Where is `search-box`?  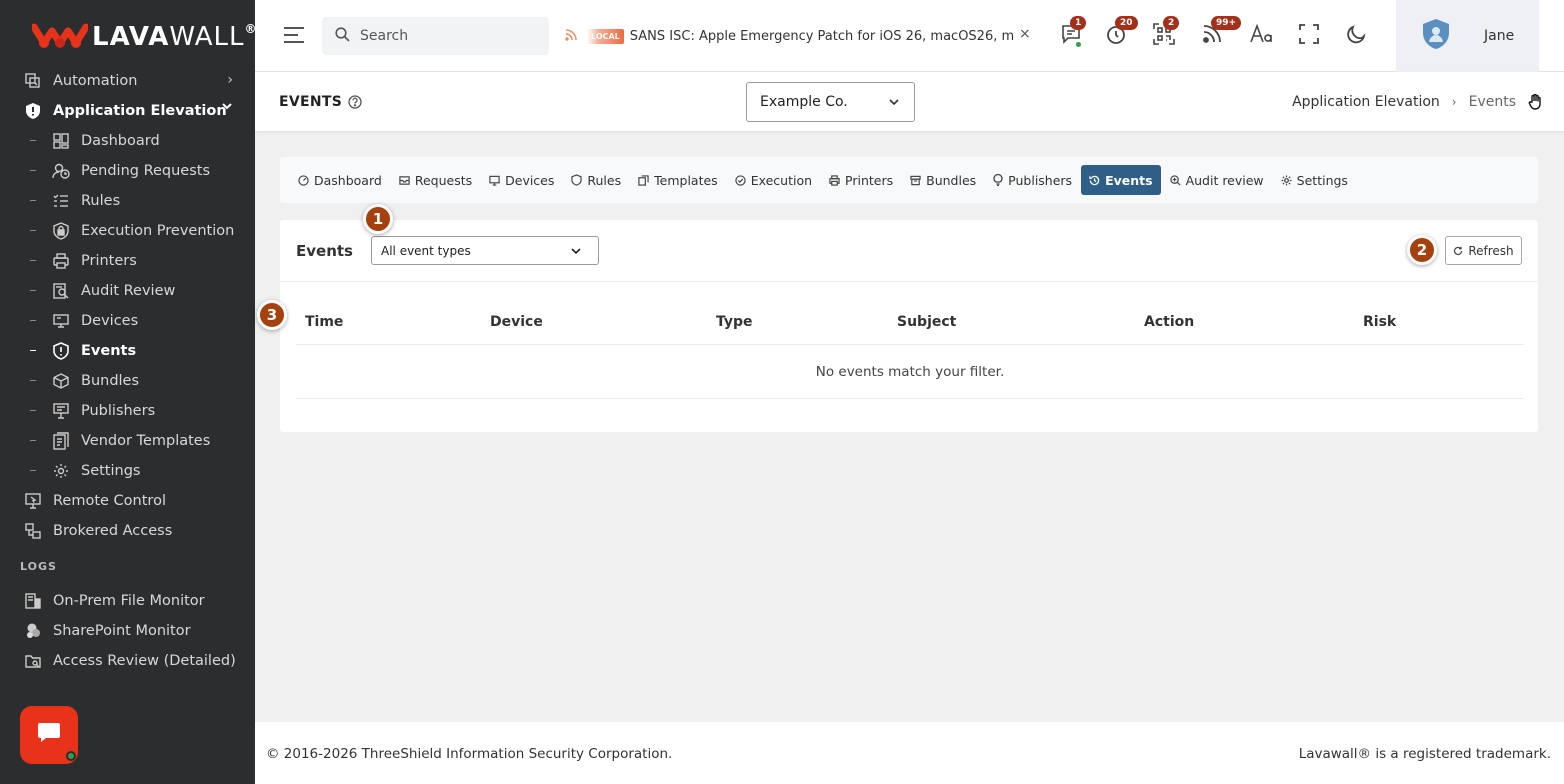
search-box is located at coordinates (435, 36).